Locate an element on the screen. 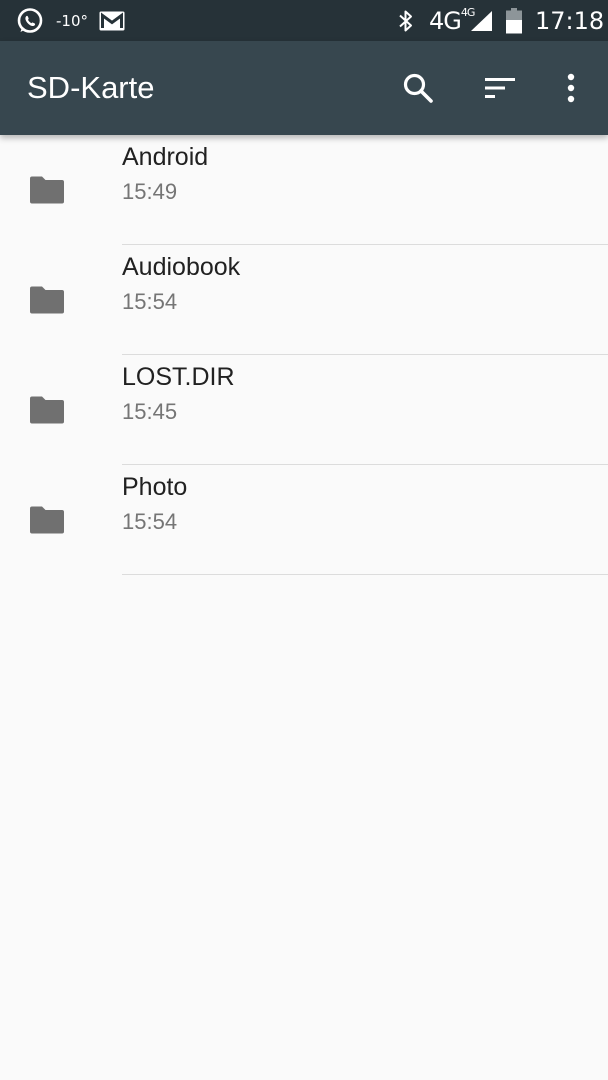 The image size is (608, 1080). list-item: Audiobook 15:54 is located at coordinates (304, 300).